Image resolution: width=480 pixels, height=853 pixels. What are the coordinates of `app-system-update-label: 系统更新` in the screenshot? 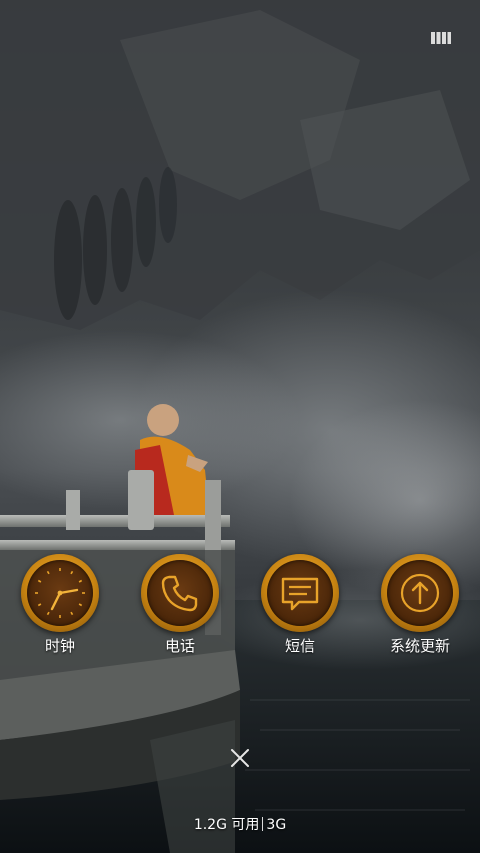 It's located at (419, 646).